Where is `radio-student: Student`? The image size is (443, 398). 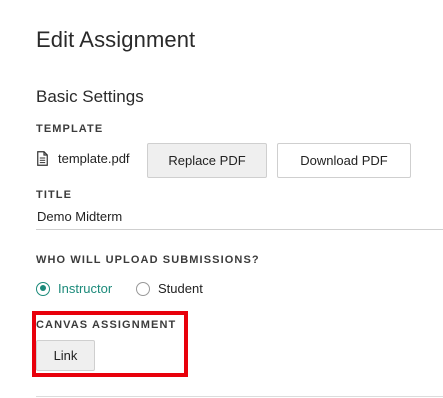 radio-student: Student is located at coordinates (169, 288).